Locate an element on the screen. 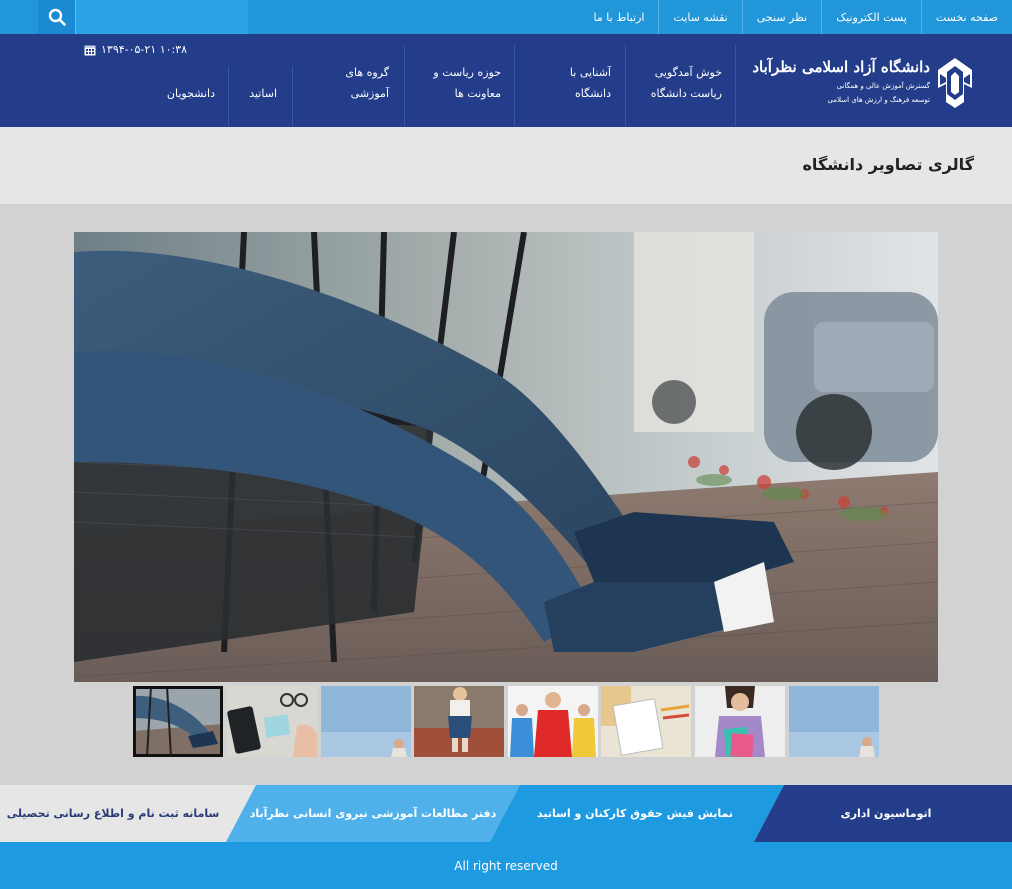 This screenshot has width=1012, height=889. top-nav-poll: نظر سنجی is located at coordinates (781, 17).